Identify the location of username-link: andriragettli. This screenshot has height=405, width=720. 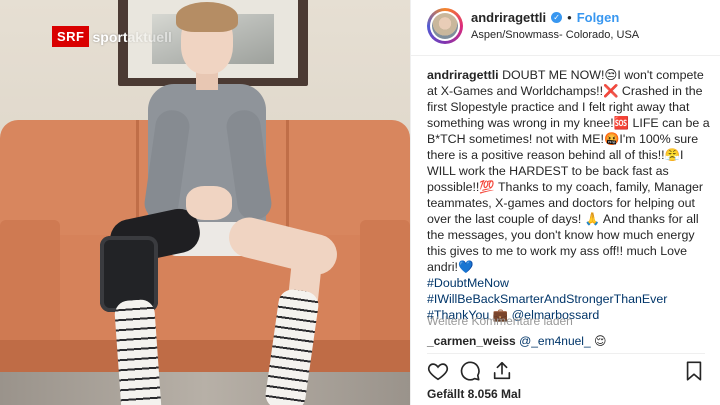
(508, 17).